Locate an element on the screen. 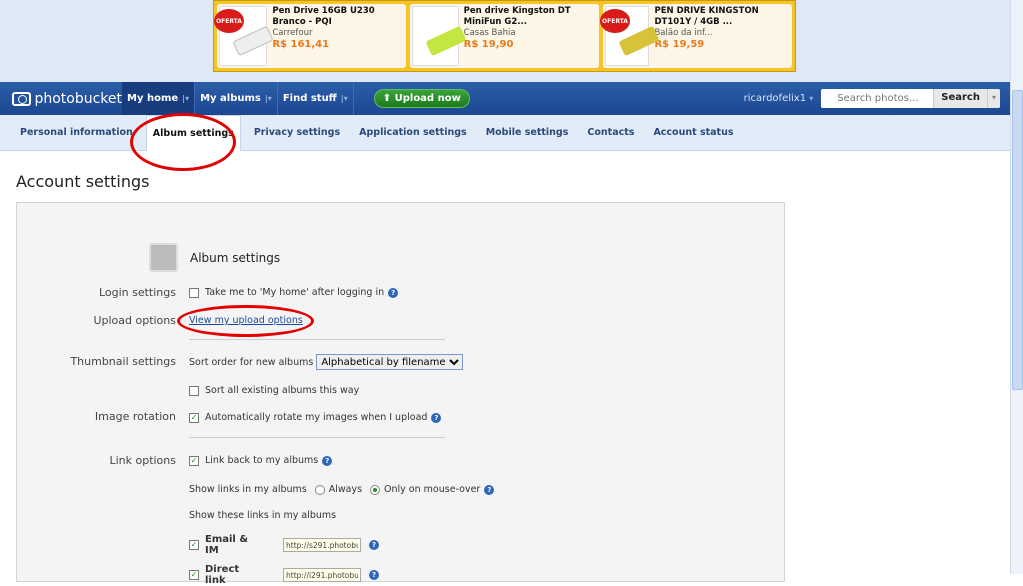  nav-my-home: My home |▾ is located at coordinates (159, 98).